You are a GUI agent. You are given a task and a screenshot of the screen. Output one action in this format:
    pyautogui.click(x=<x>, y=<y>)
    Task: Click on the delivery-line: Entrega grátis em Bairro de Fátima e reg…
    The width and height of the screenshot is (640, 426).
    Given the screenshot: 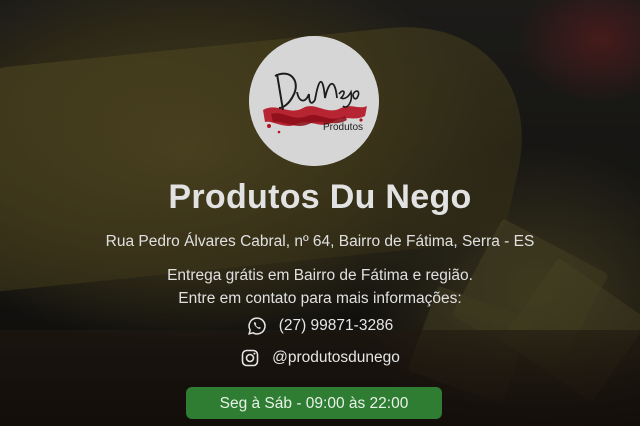 What is the action you would take?
    pyautogui.click(x=320, y=275)
    